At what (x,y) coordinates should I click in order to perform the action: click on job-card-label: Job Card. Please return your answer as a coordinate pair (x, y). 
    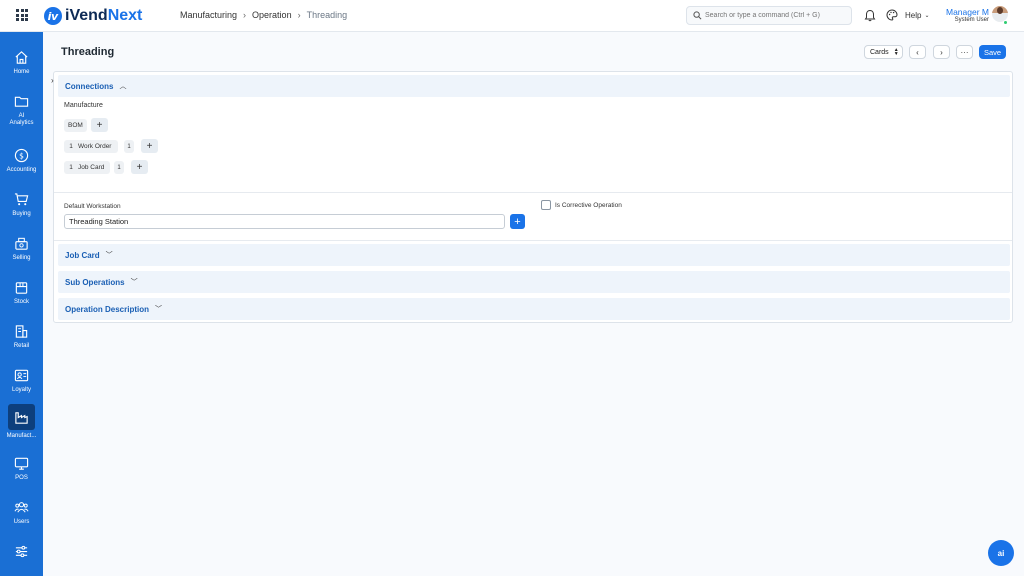
    Looking at the image, I should click on (91, 167).